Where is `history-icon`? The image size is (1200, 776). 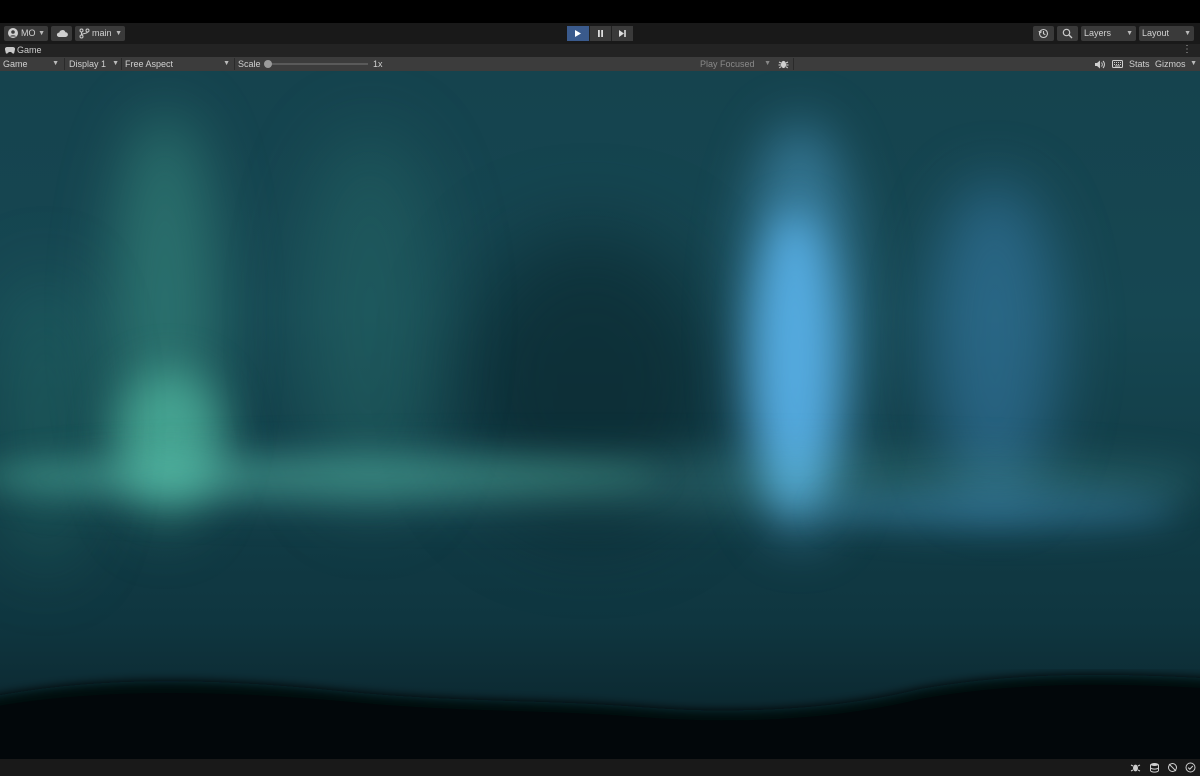
history-icon is located at coordinates (1043, 33).